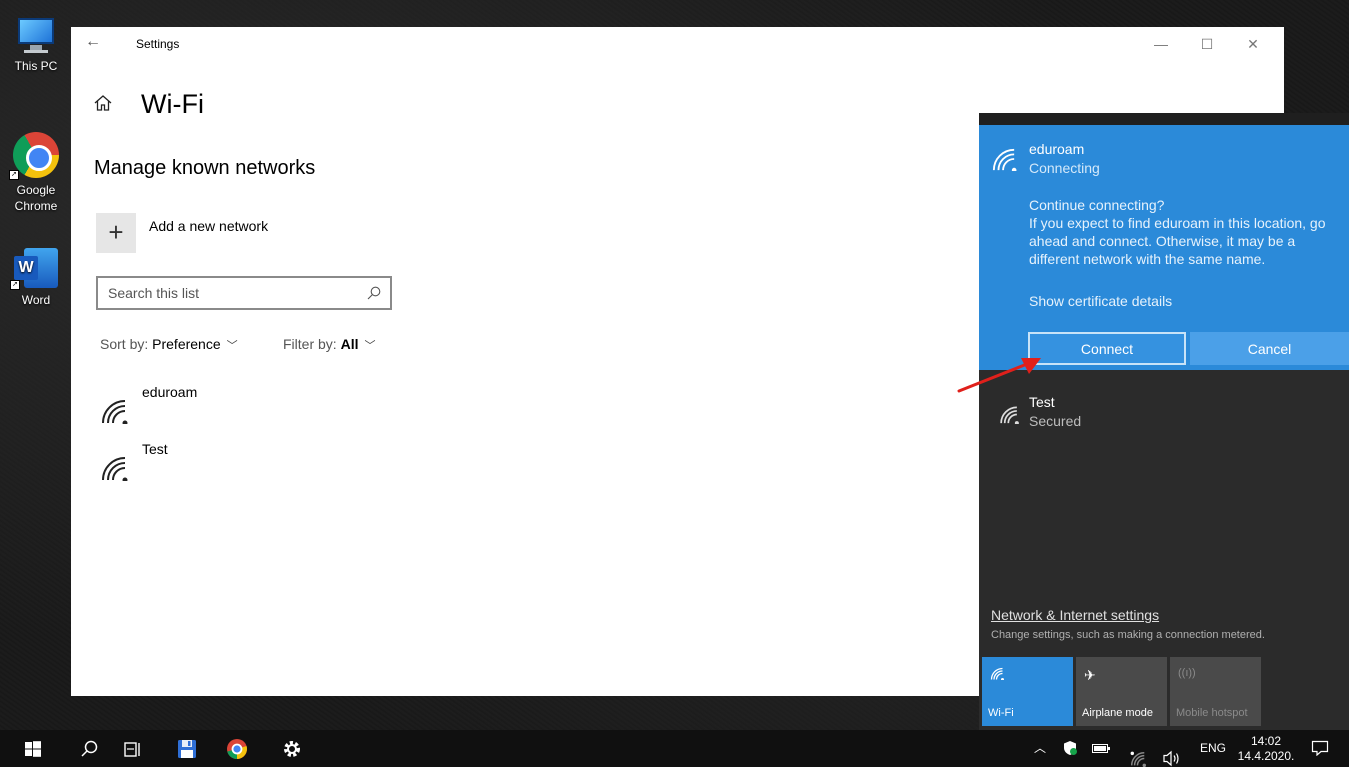  Describe the element at coordinates (1117, 713) in the screenshot. I see `tile-label: Airplane mode` at that location.